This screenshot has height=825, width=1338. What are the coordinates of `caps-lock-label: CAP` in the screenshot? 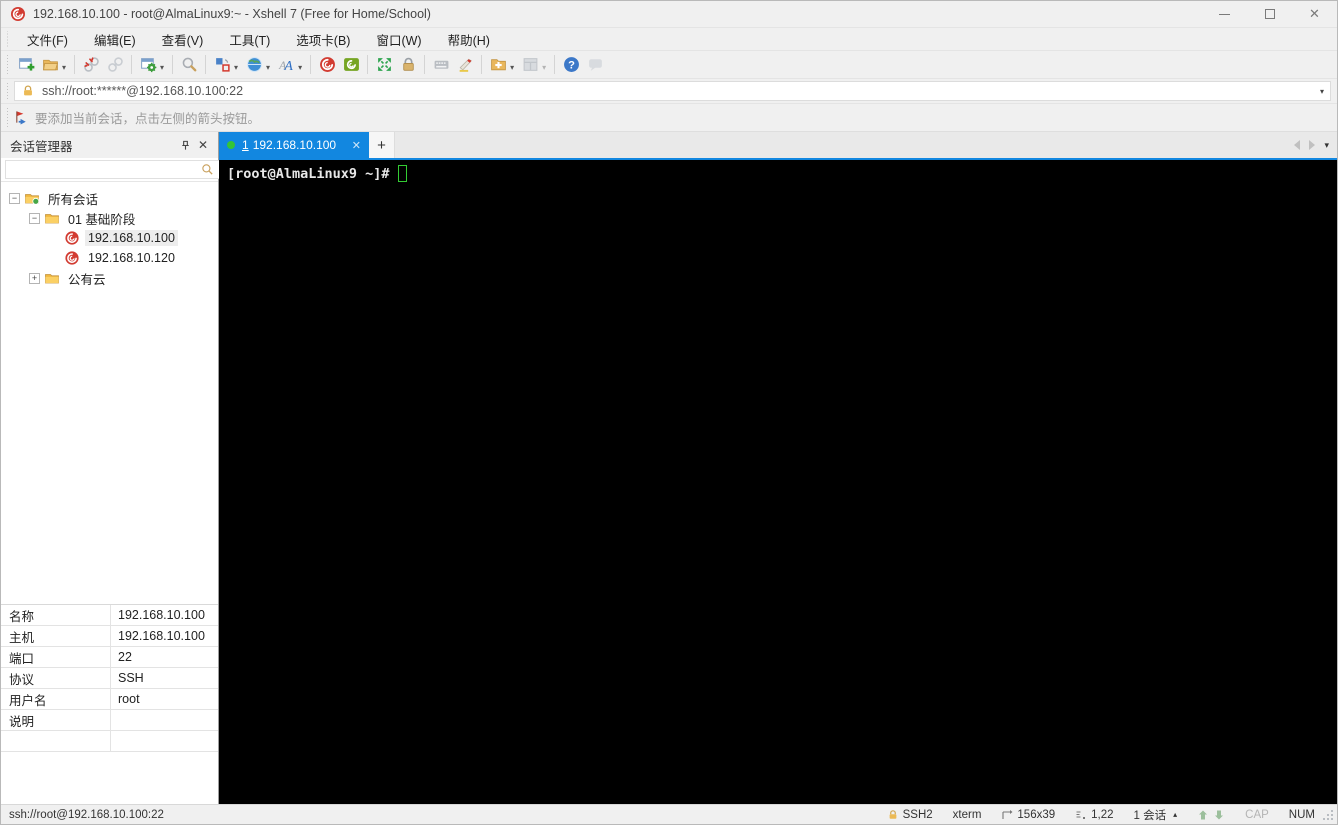 It's located at (1257, 814).